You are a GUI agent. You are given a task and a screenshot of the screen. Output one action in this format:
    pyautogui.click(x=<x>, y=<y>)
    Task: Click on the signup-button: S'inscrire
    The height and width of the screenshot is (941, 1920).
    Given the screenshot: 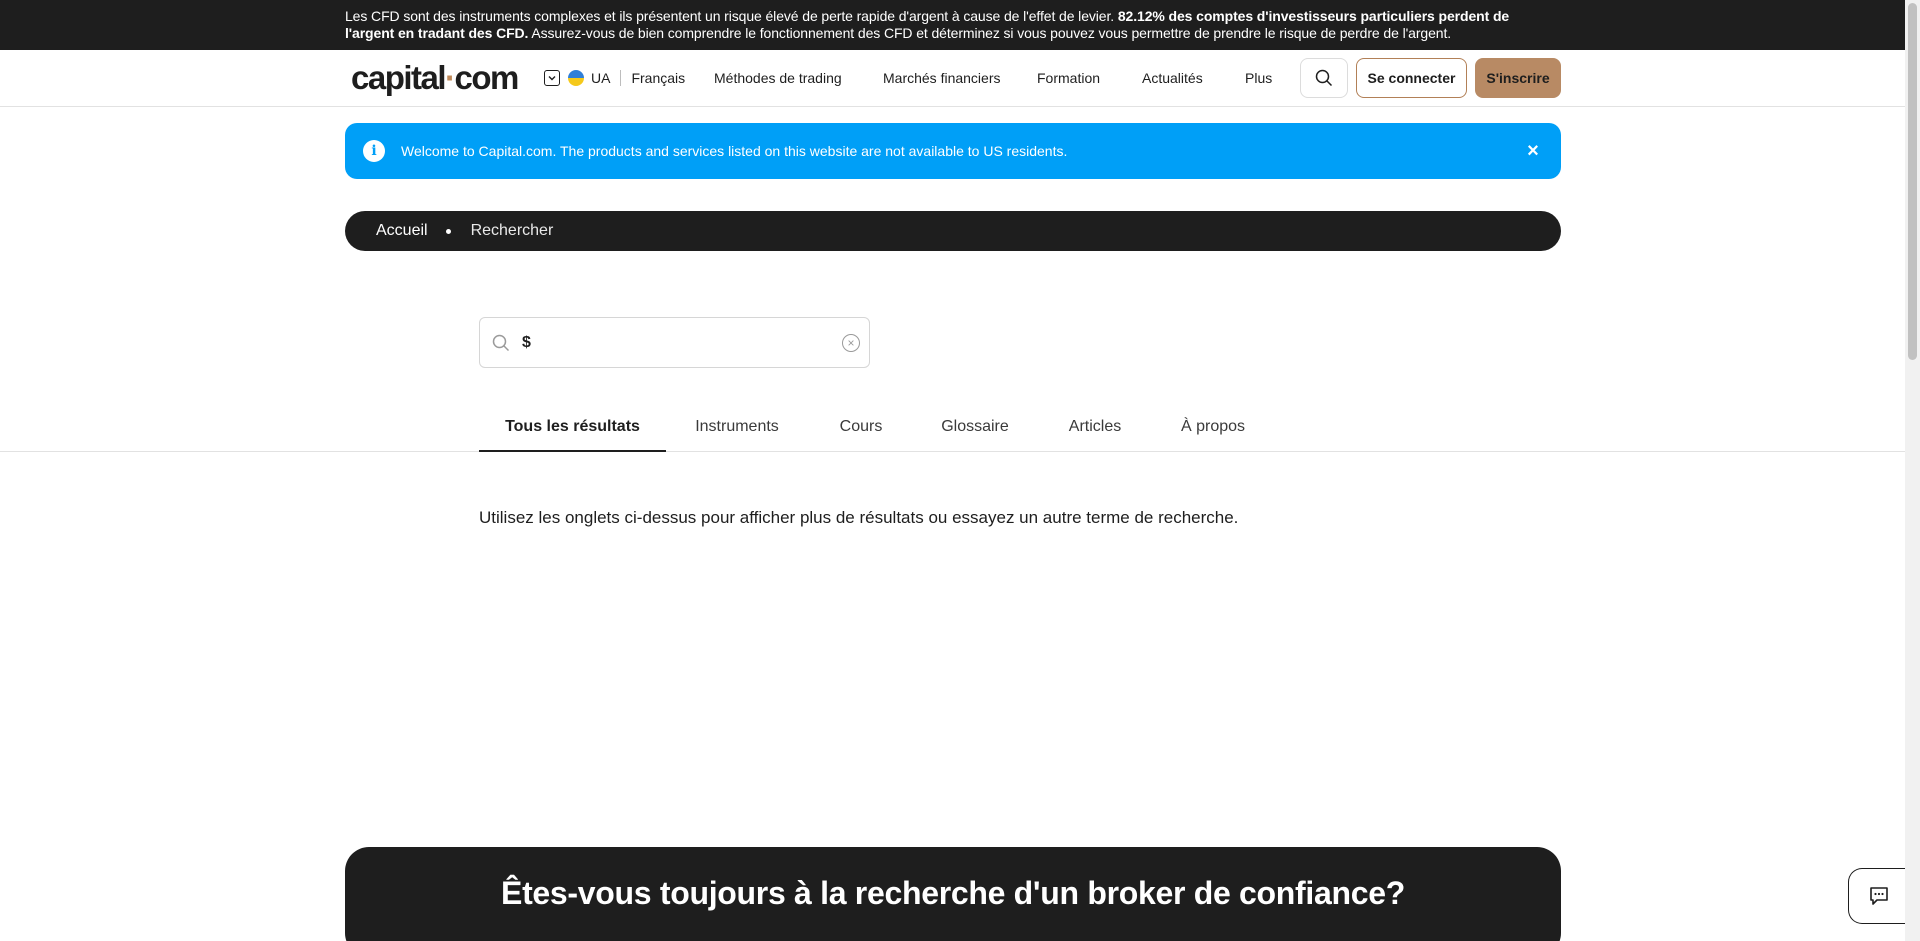 What is the action you would take?
    pyautogui.click(x=1518, y=78)
    